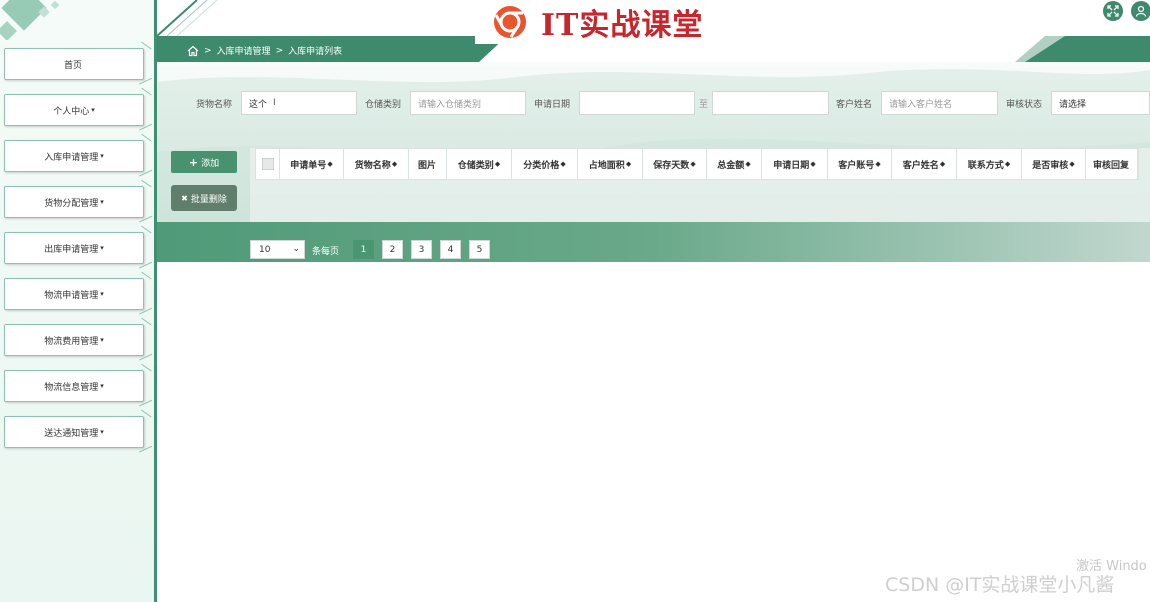  I want to click on sidebar-item-label: 物流费用管理, so click(71, 341).